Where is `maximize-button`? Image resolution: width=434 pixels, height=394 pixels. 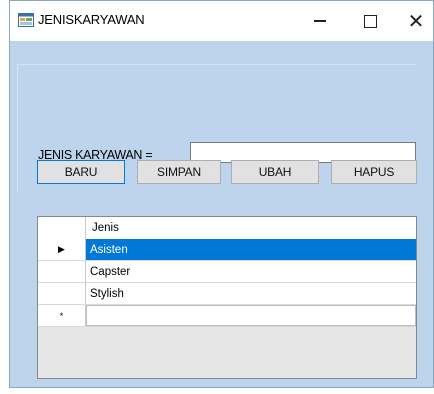
maximize-button is located at coordinates (370, 21).